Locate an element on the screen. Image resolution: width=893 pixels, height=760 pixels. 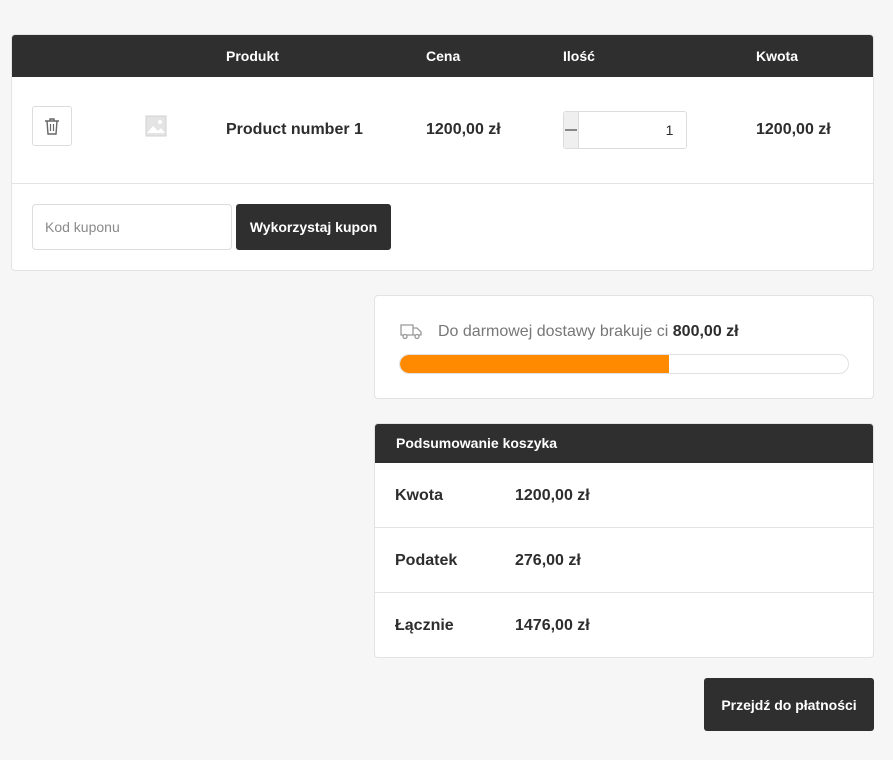
product-price: 1200,00 zł is located at coordinates (463, 129).